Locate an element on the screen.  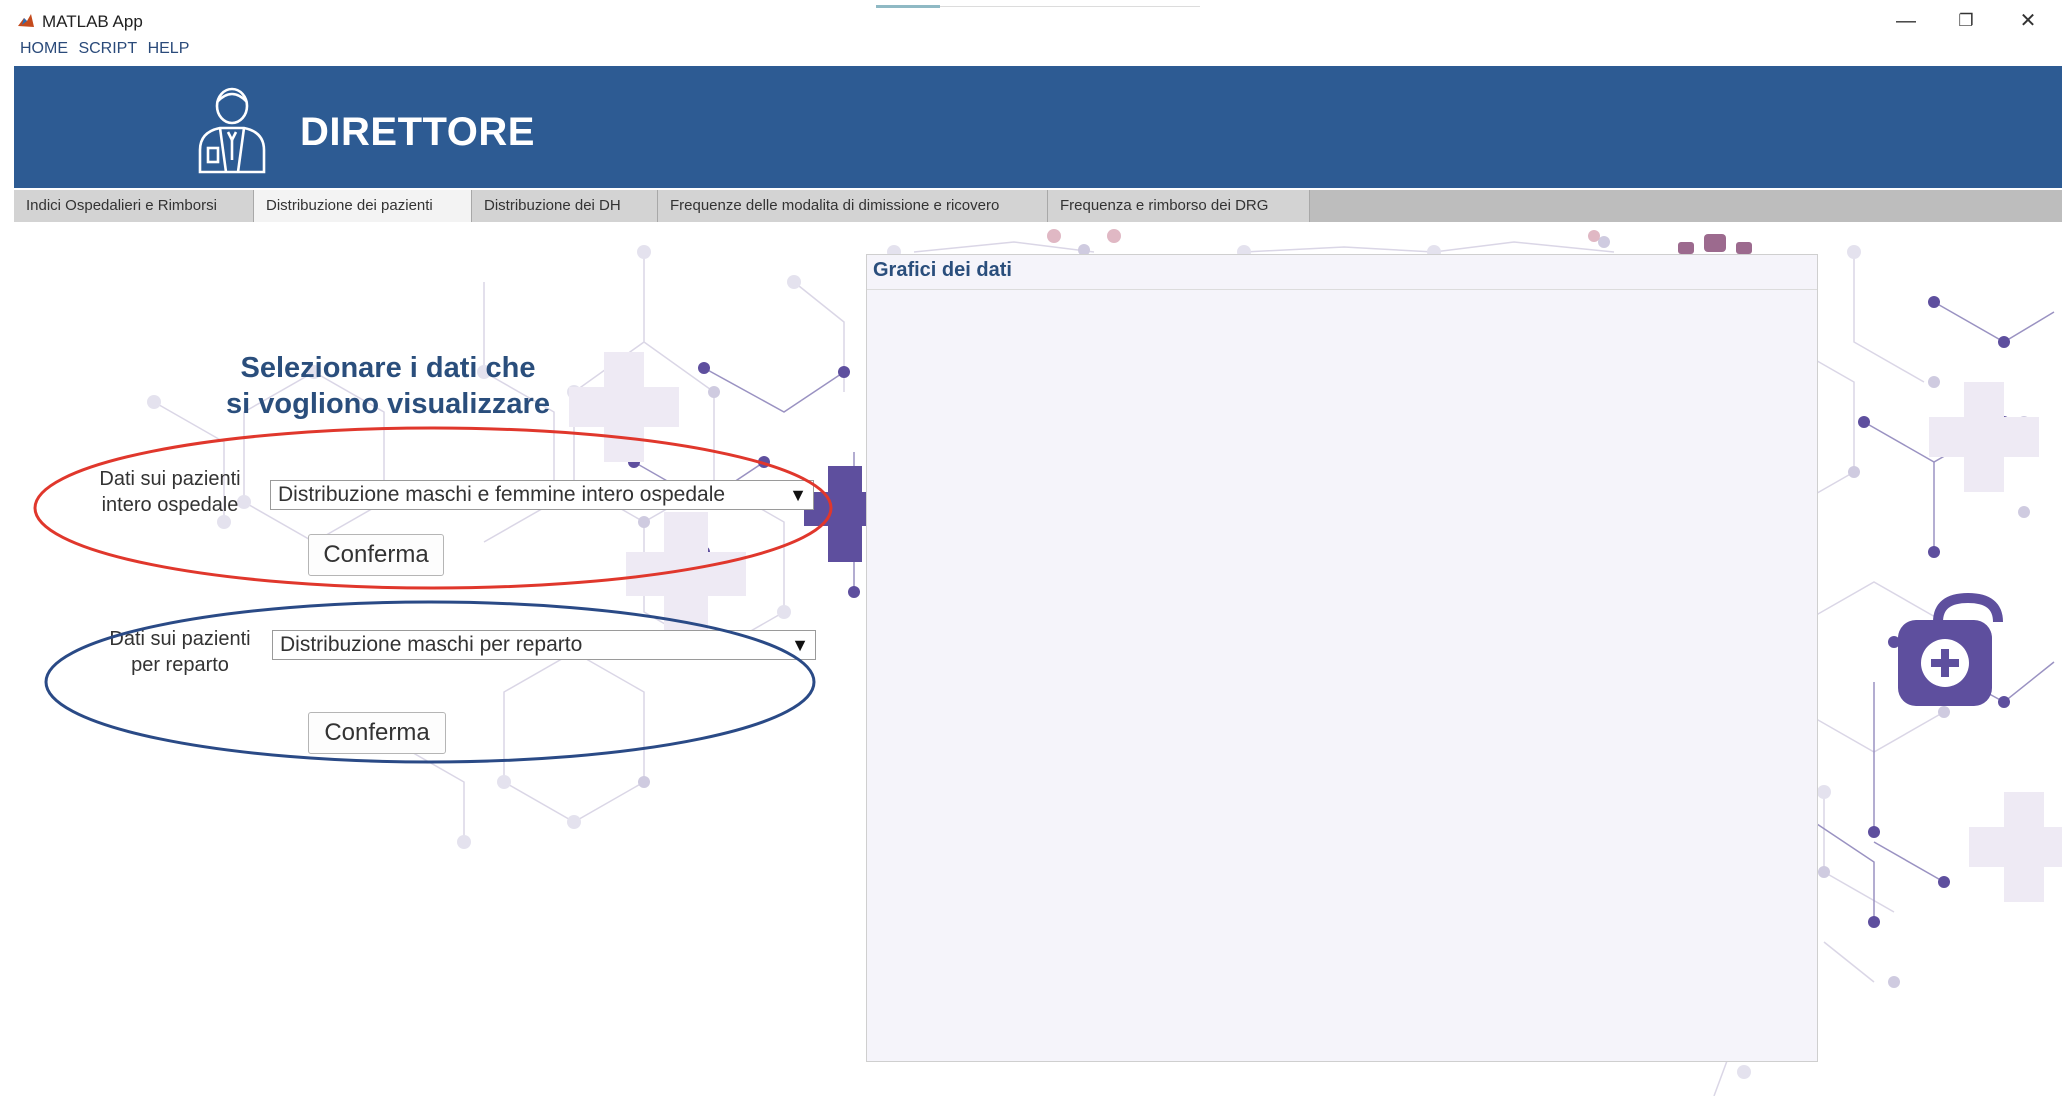
restore-button: ❐ is located at coordinates (1966, 21).